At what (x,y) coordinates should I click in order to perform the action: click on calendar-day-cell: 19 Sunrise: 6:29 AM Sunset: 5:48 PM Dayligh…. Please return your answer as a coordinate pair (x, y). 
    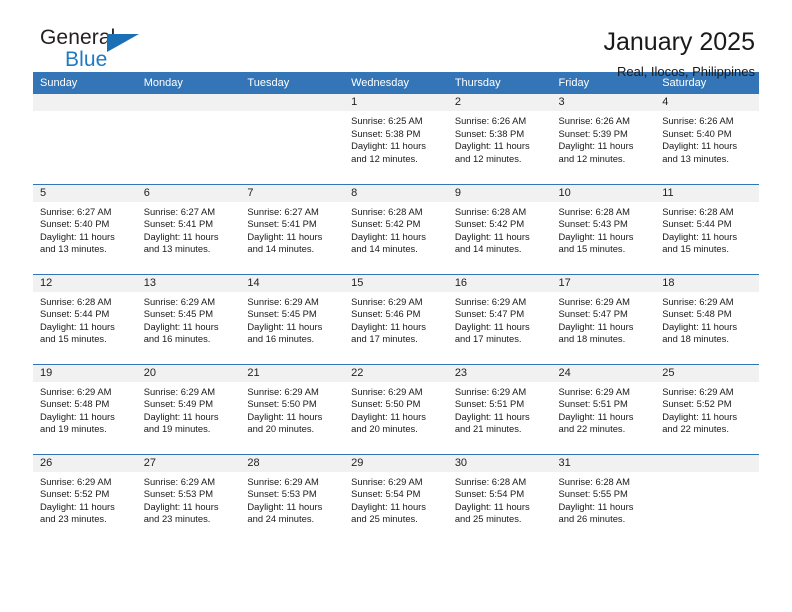
    Looking at the image, I should click on (85, 408).